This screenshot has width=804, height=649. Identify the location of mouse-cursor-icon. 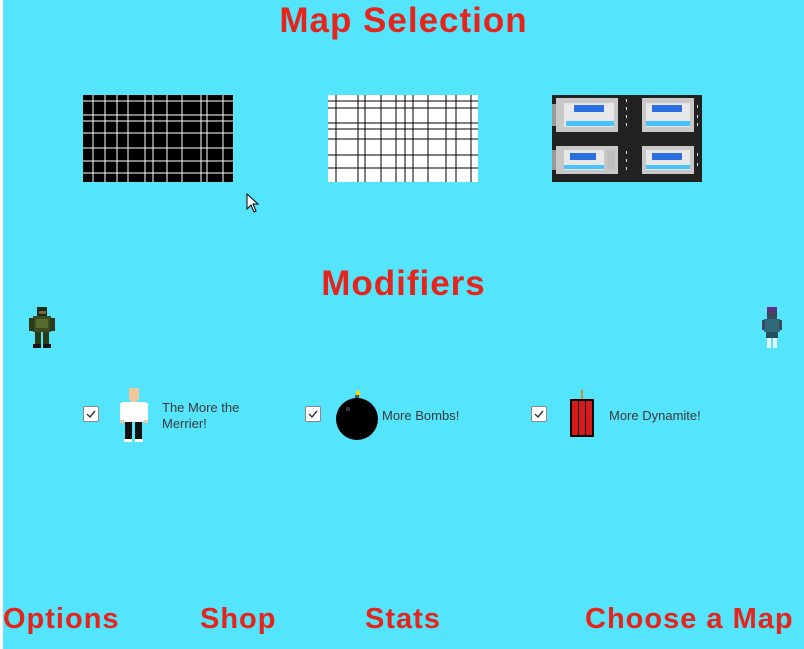
(253, 203).